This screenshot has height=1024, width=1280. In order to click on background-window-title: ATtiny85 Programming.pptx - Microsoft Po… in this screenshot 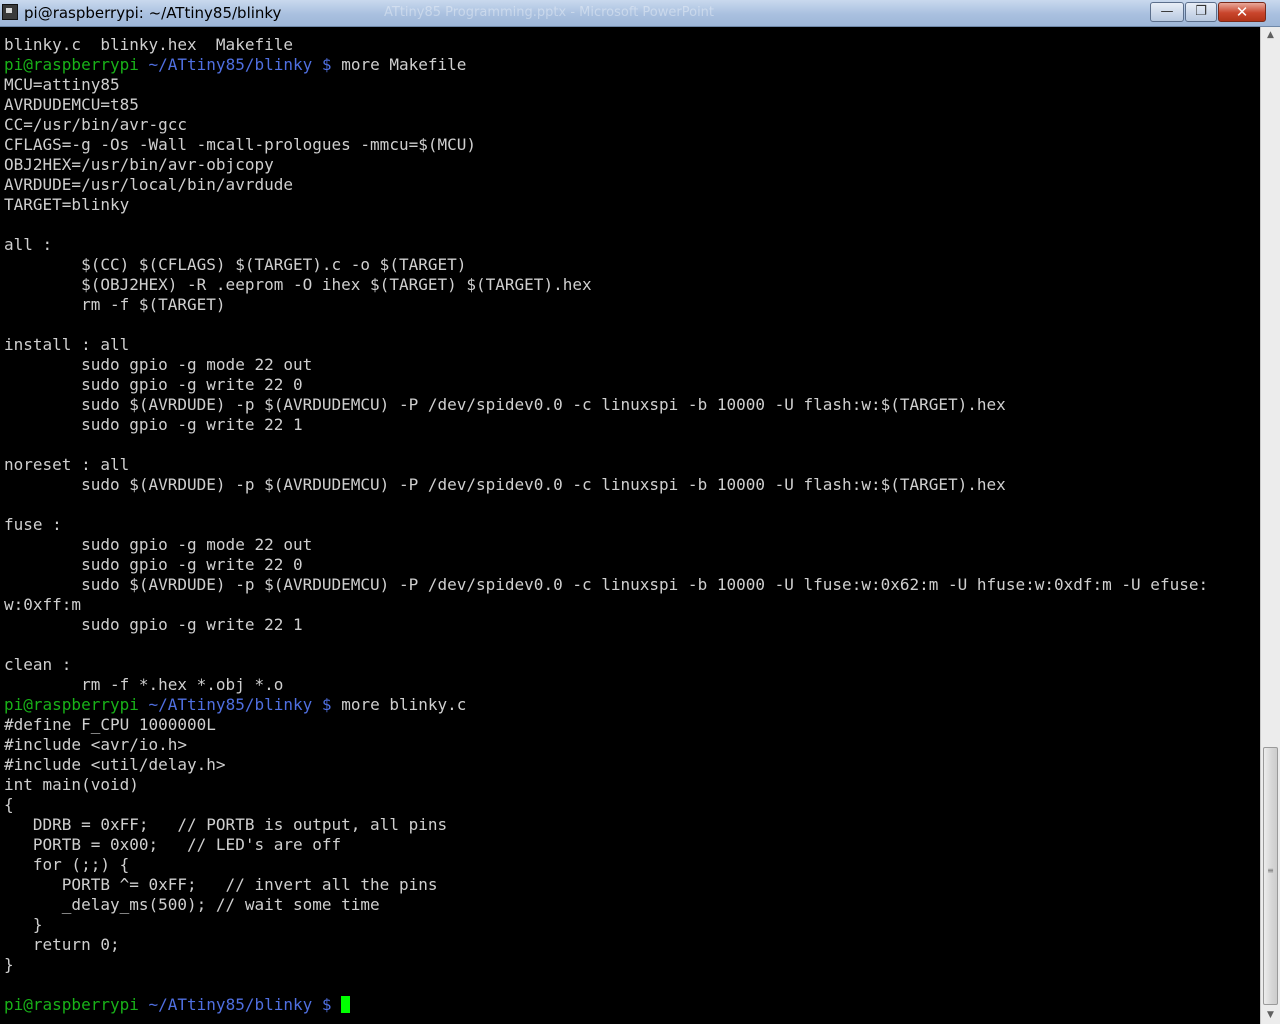, I will do `click(549, 12)`.